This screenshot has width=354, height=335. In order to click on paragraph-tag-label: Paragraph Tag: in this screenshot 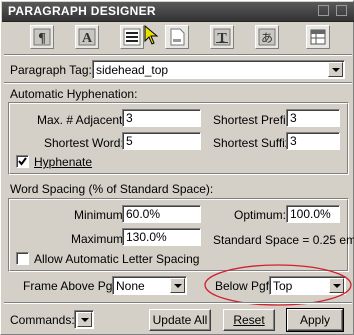, I will do `click(51, 70)`.